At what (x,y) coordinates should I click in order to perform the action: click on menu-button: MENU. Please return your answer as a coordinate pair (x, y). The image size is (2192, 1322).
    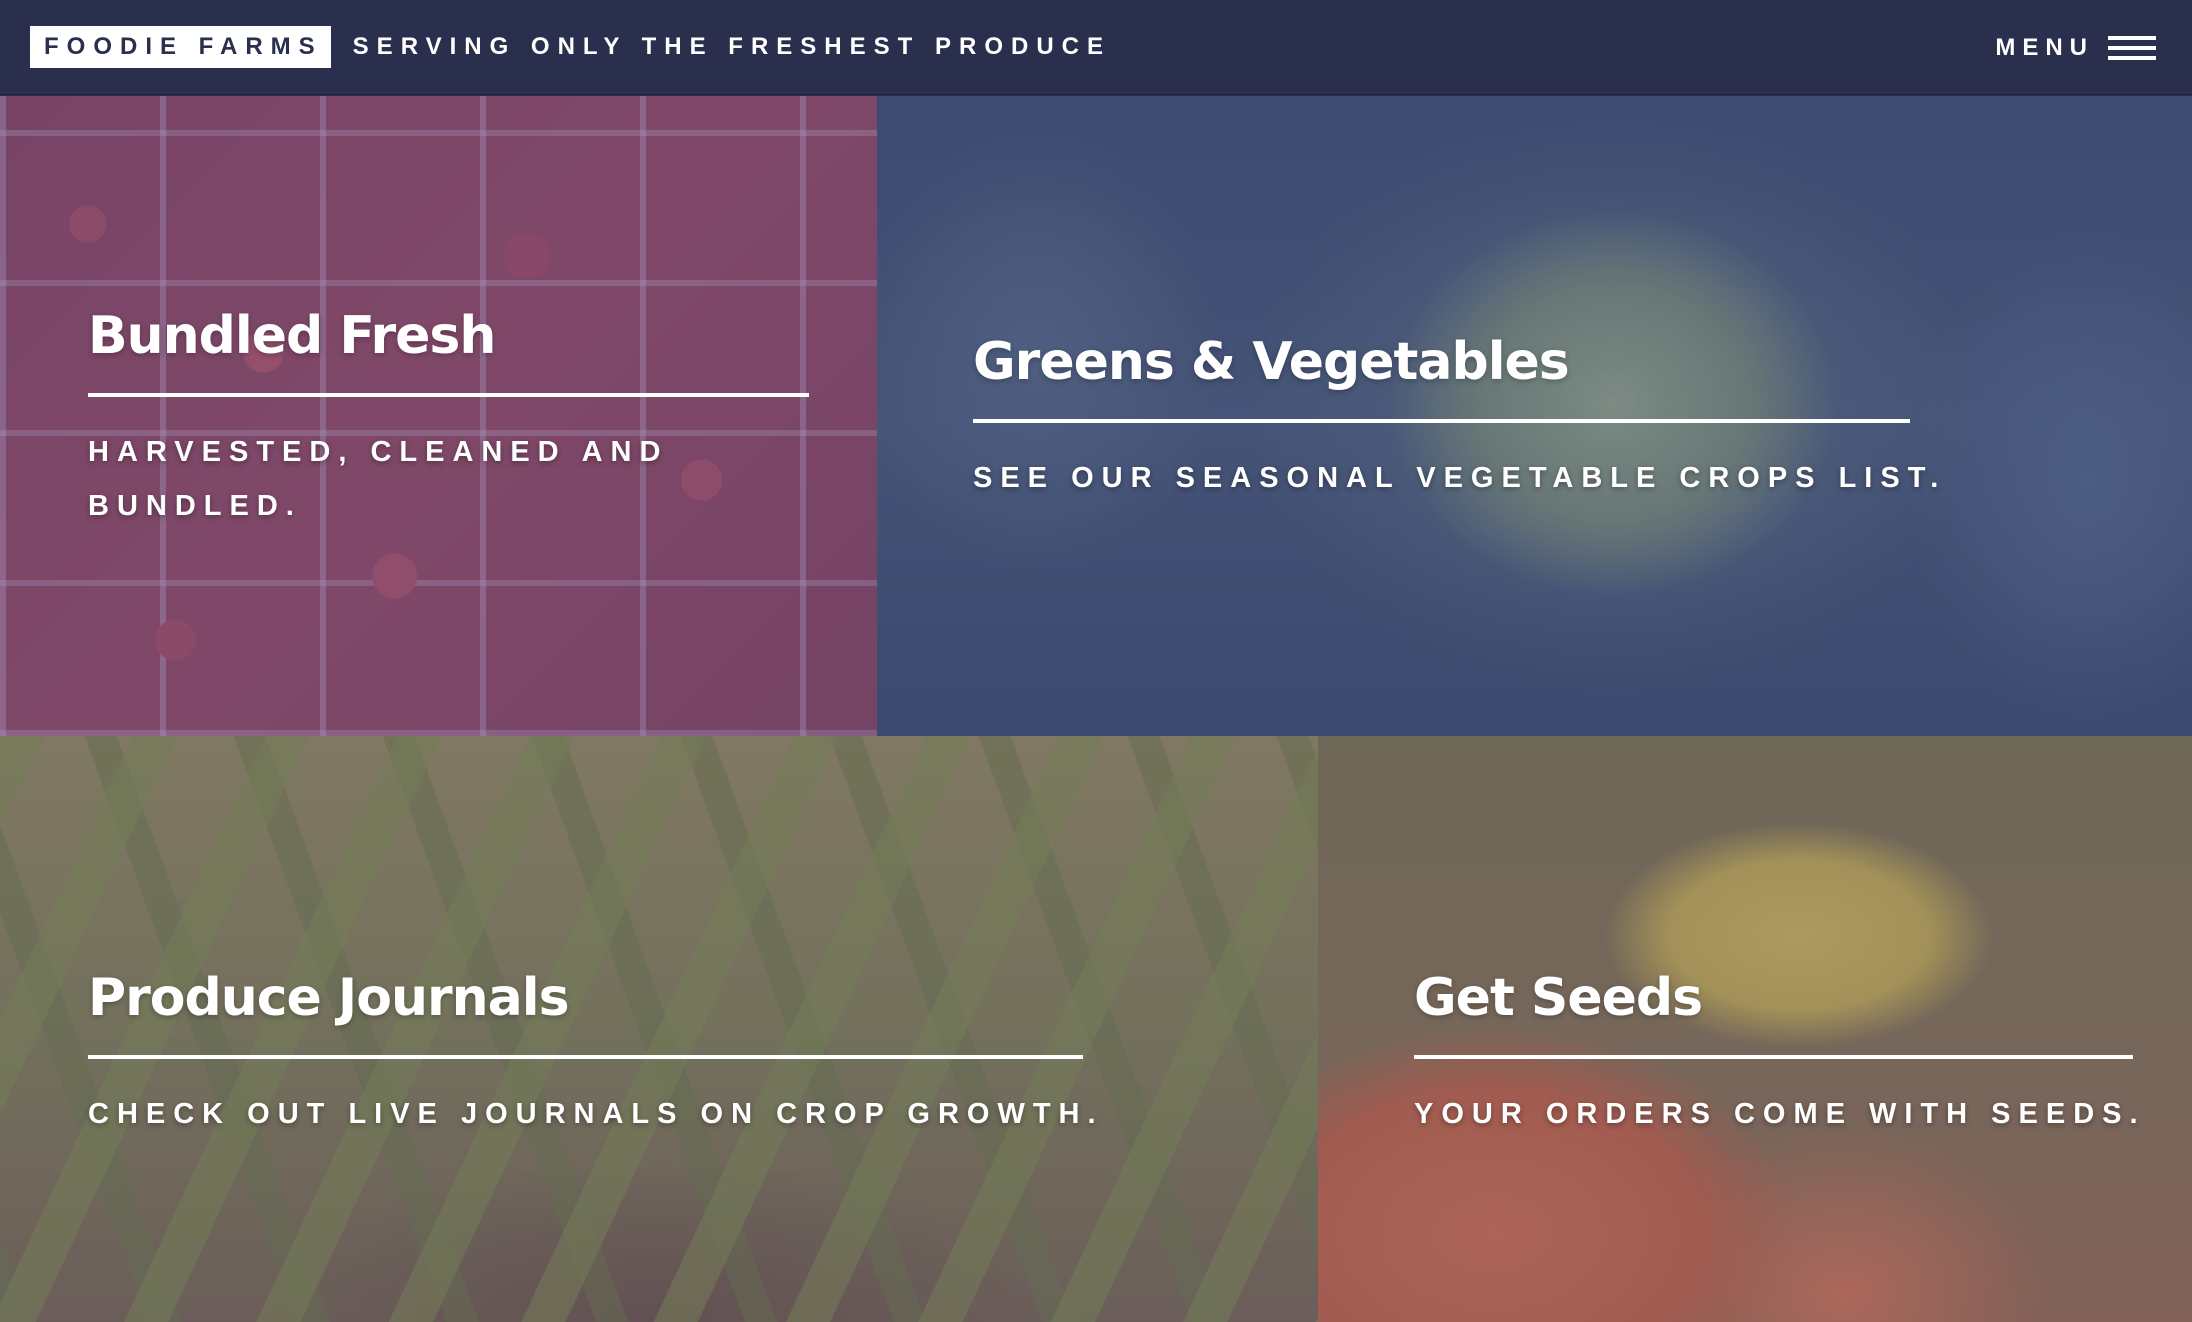
    Looking at the image, I should click on (2075, 47).